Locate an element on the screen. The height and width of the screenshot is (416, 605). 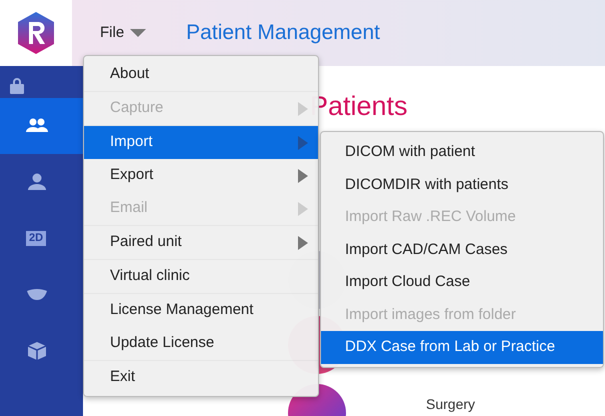
table-cell-text: Surgery is located at coordinates (451, 404).